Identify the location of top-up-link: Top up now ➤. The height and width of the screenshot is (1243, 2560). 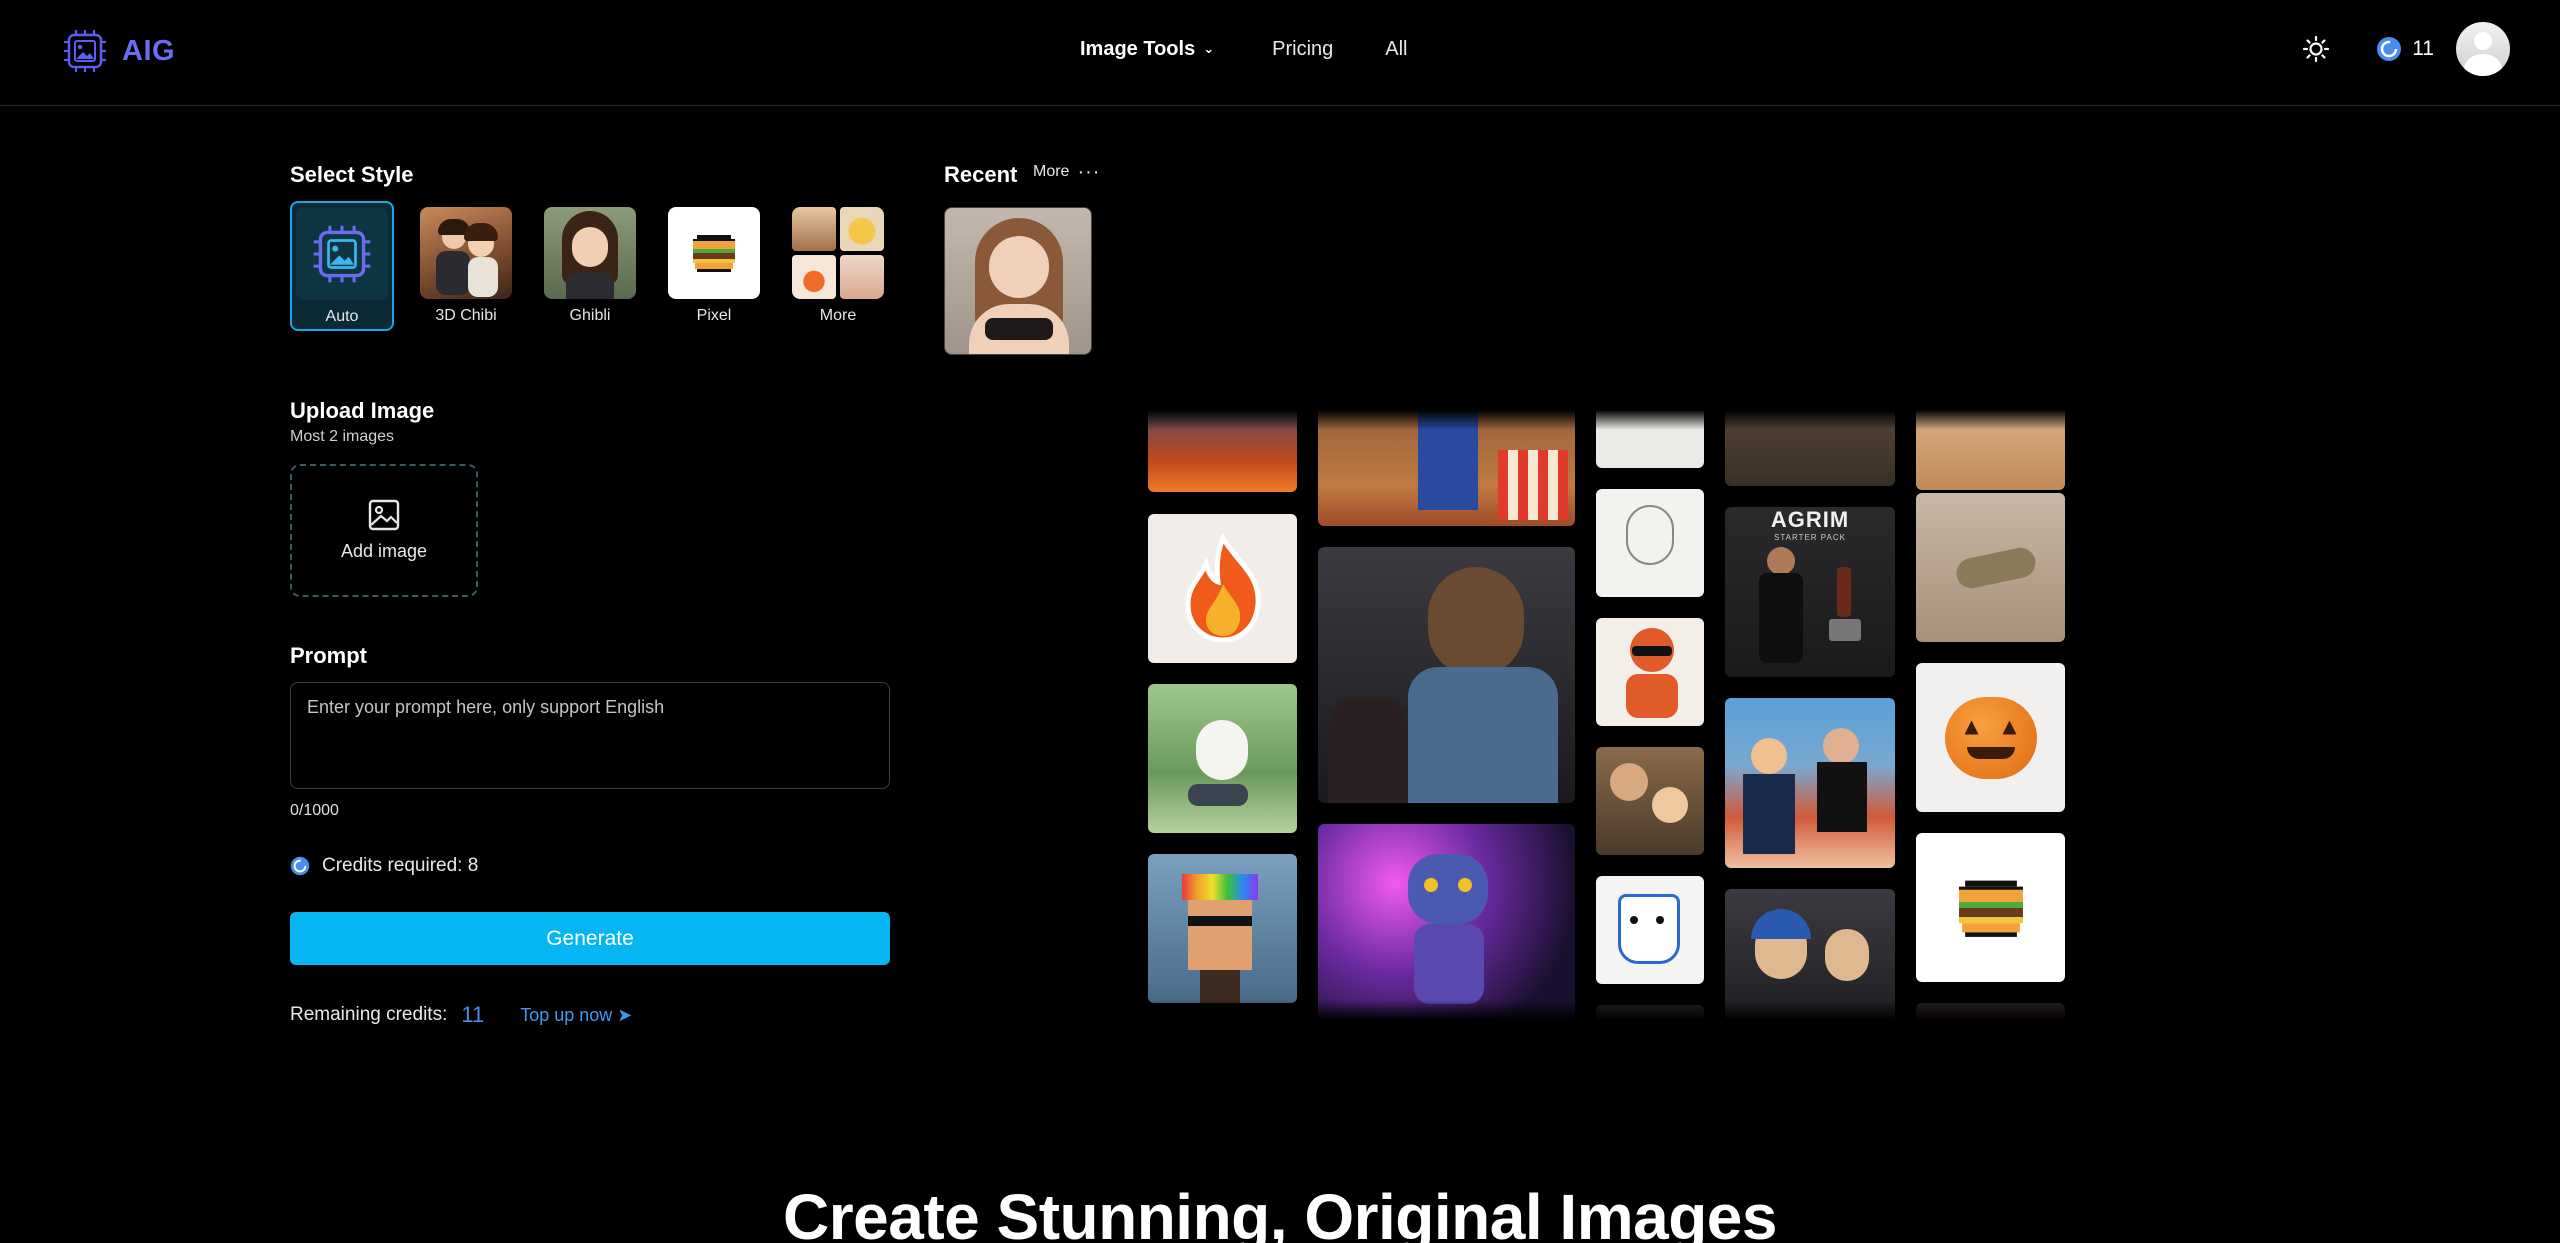
(576, 1015).